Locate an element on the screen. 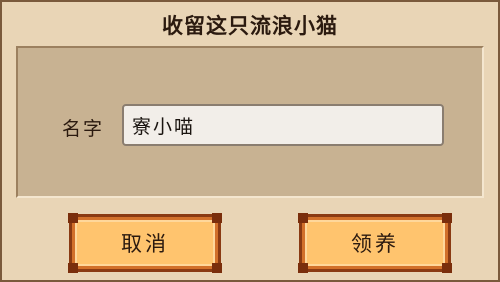 The image size is (500, 282). name-input is located at coordinates (283, 125).